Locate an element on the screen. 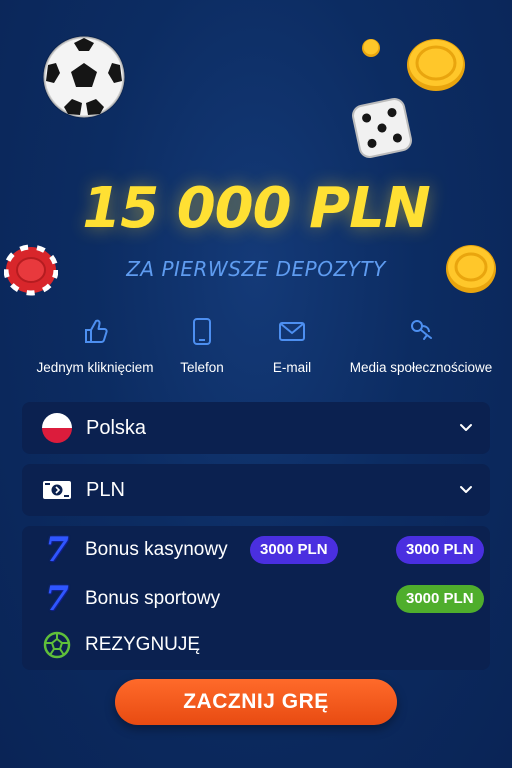 The image size is (512, 768). bonus-subtitle: ZA PIERWSZE DEPOZYTY is located at coordinates (256, 269).